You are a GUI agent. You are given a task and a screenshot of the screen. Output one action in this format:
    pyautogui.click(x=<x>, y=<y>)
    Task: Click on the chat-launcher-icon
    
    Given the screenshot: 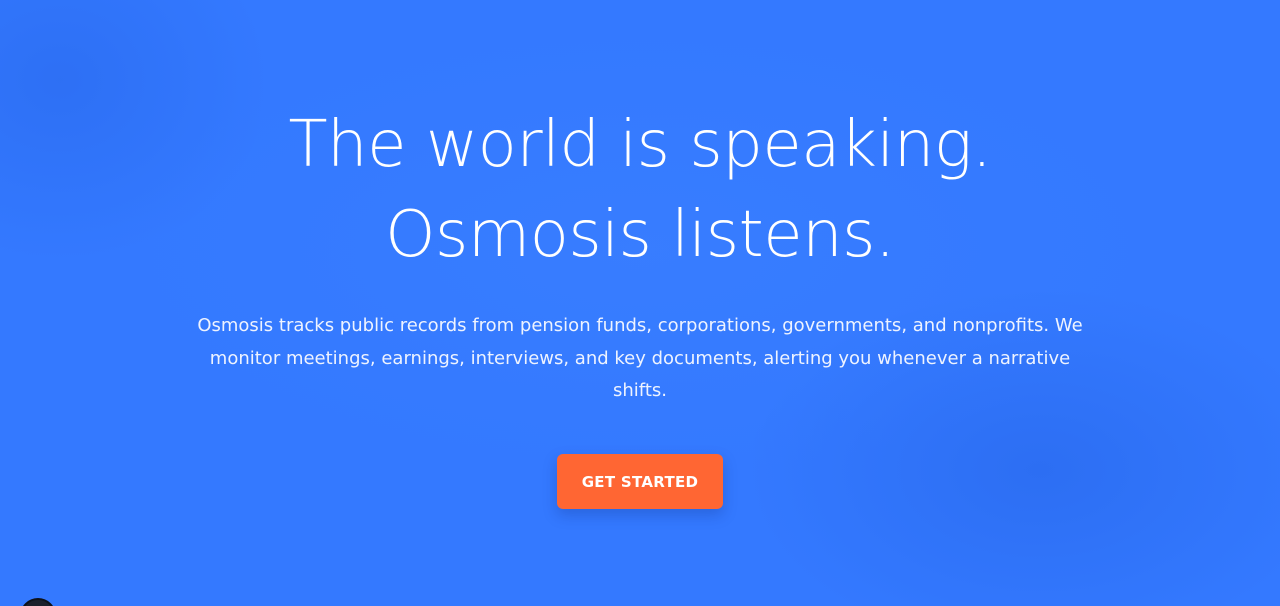 What is the action you would take?
    pyautogui.click(x=38, y=602)
    